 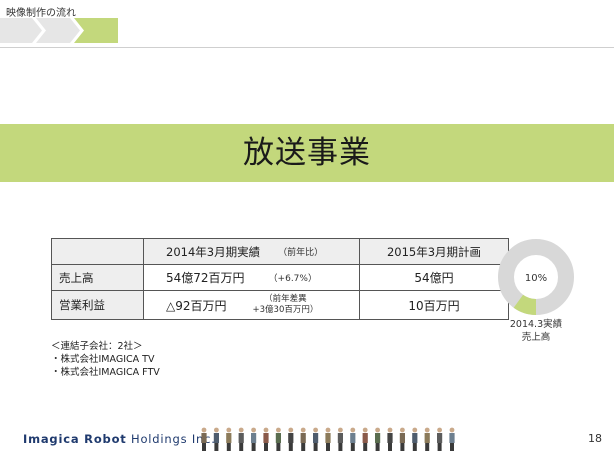 What do you see at coordinates (97, 305) in the screenshot?
I see `row-label-operating-profit: 営業利益` at bounding box center [97, 305].